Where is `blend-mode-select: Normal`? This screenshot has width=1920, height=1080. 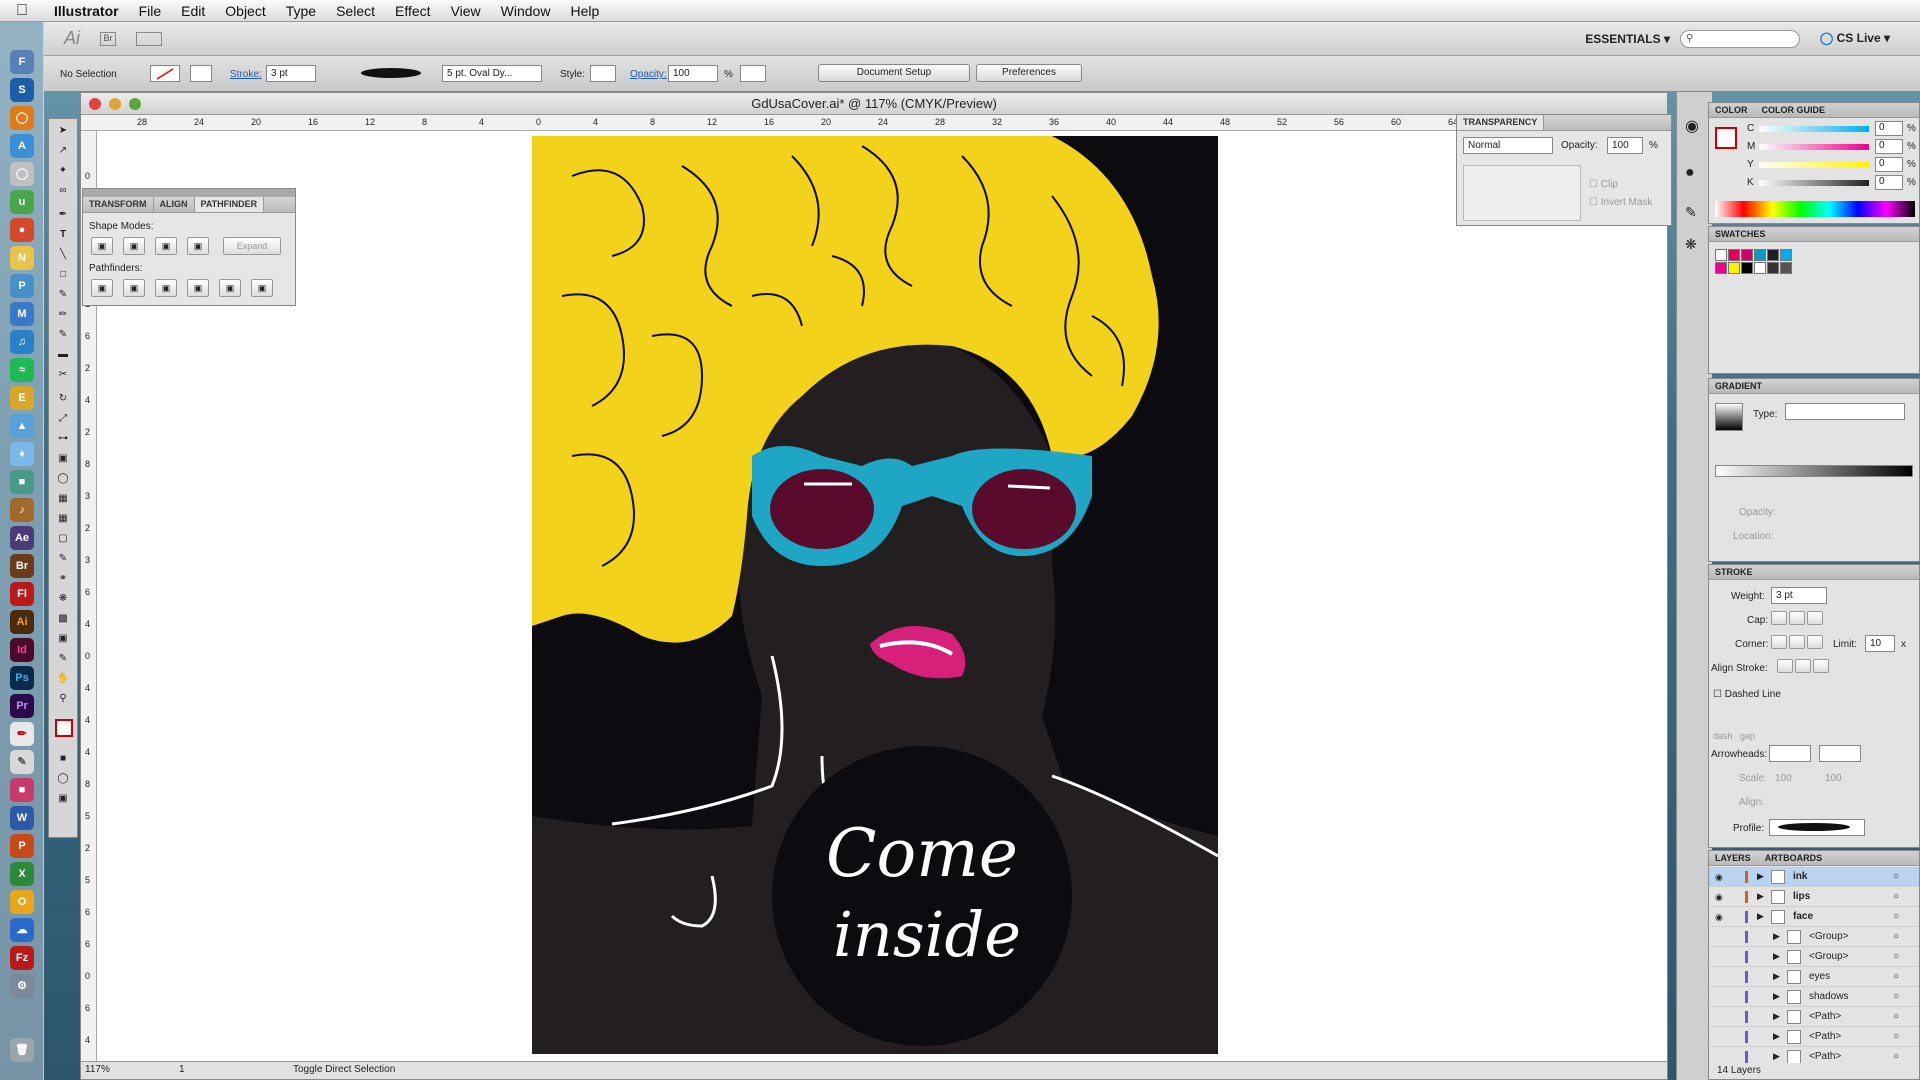
blend-mode-select: Normal is located at coordinates (1508, 145).